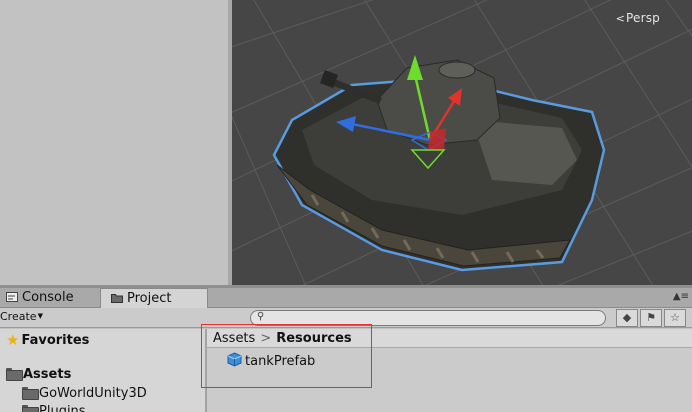 The width and height of the screenshot is (692, 412). What do you see at coordinates (280, 361) in the screenshot?
I see `asset-name: tankPrefab` at bounding box center [280, 361].